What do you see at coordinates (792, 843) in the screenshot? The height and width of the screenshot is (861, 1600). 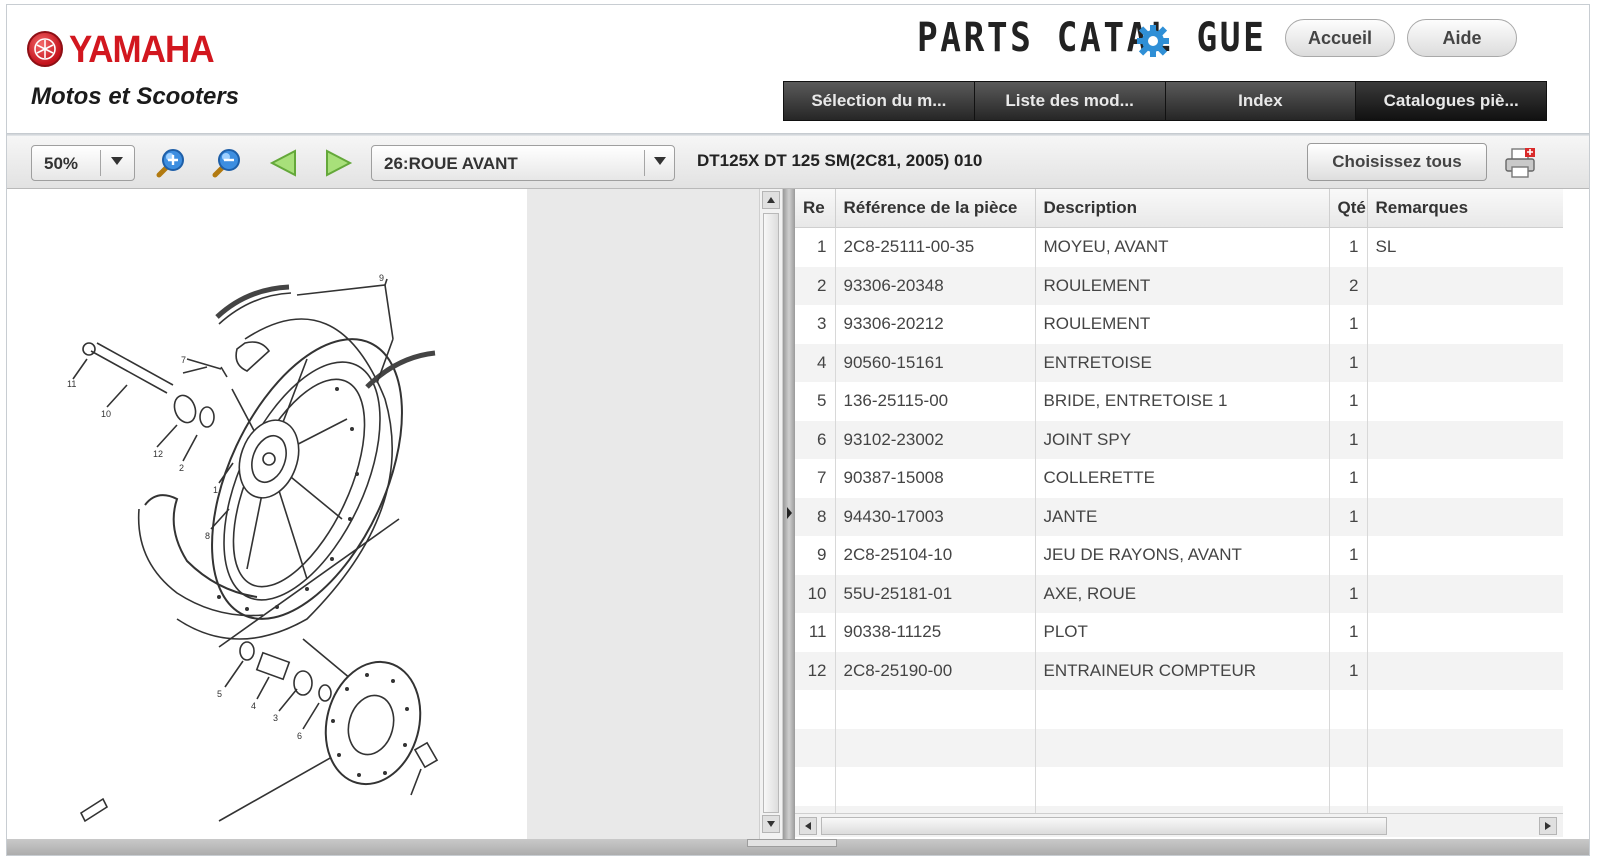 I see `bottom-resize-handle` at bounding box center [792, 843].